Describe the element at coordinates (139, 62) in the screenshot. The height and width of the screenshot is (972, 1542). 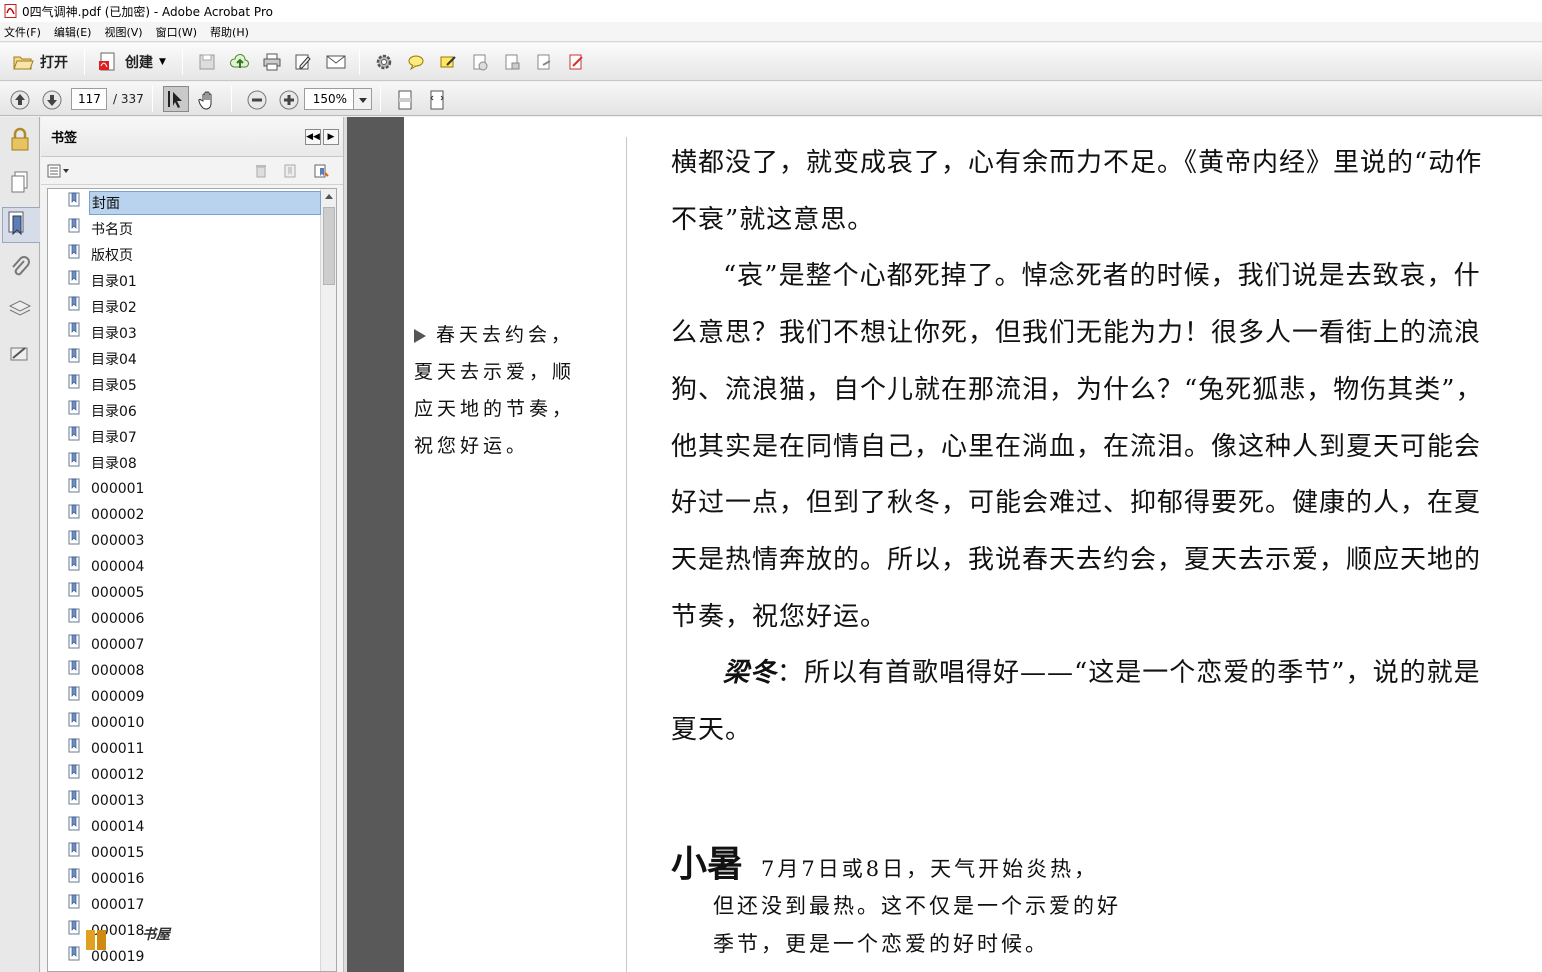
I see `create-label: 创建` at that location.